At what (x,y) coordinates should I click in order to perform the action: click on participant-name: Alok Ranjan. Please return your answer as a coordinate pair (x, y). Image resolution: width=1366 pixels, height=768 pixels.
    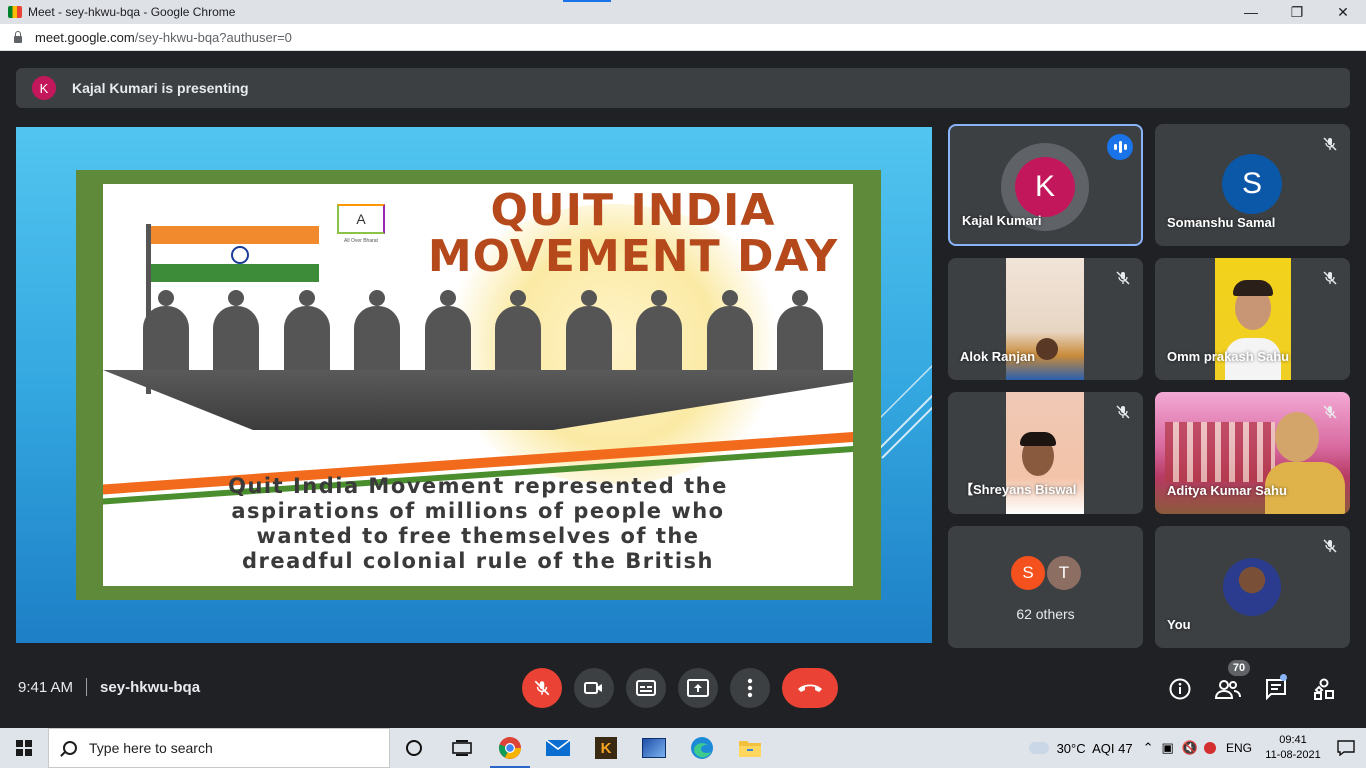
    Looking at the image, I should click on (998, 356).